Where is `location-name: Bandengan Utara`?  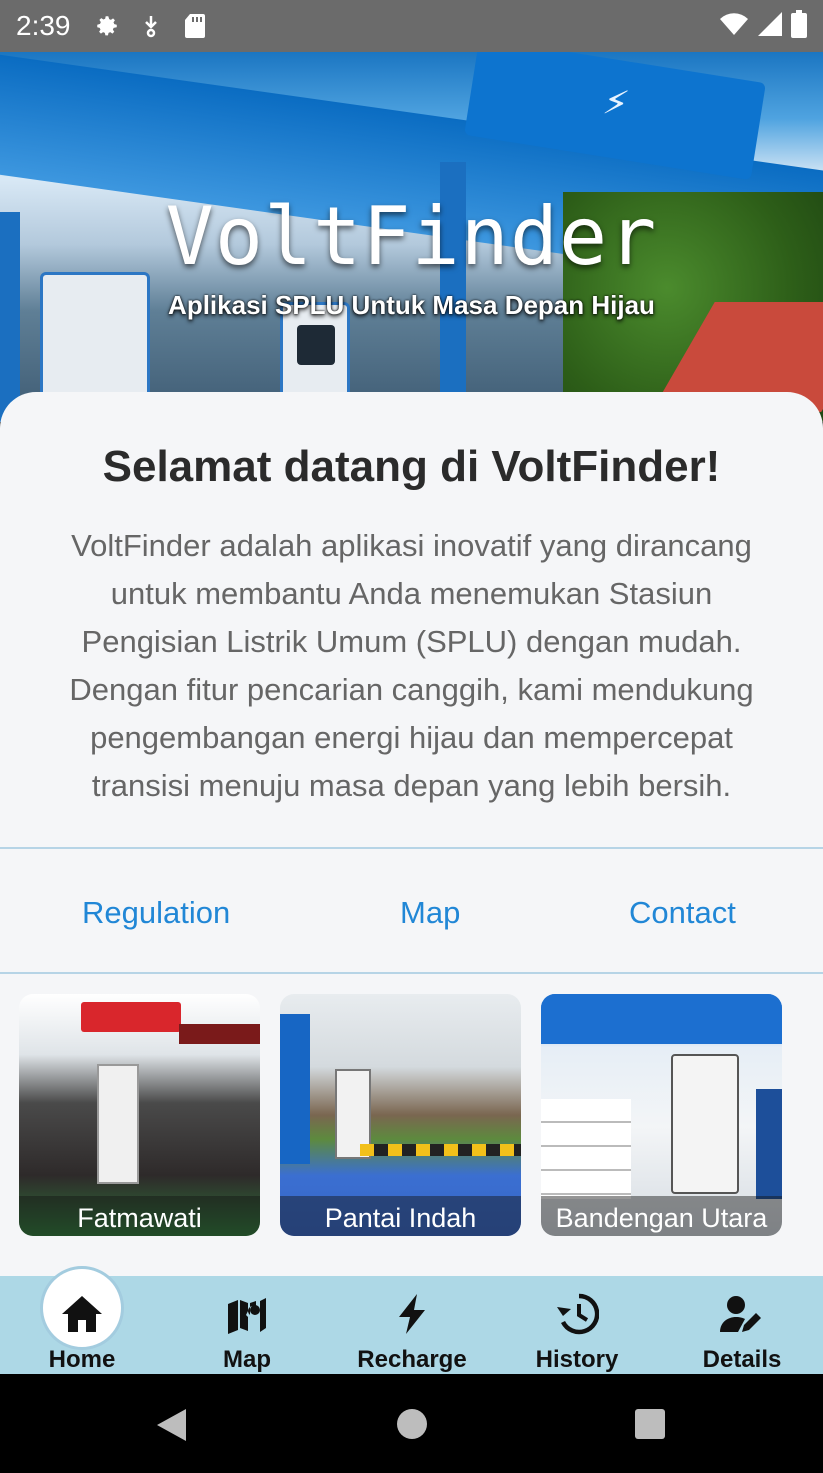
location-name: Bandengan Utara is located at coordinates (661, 1218).